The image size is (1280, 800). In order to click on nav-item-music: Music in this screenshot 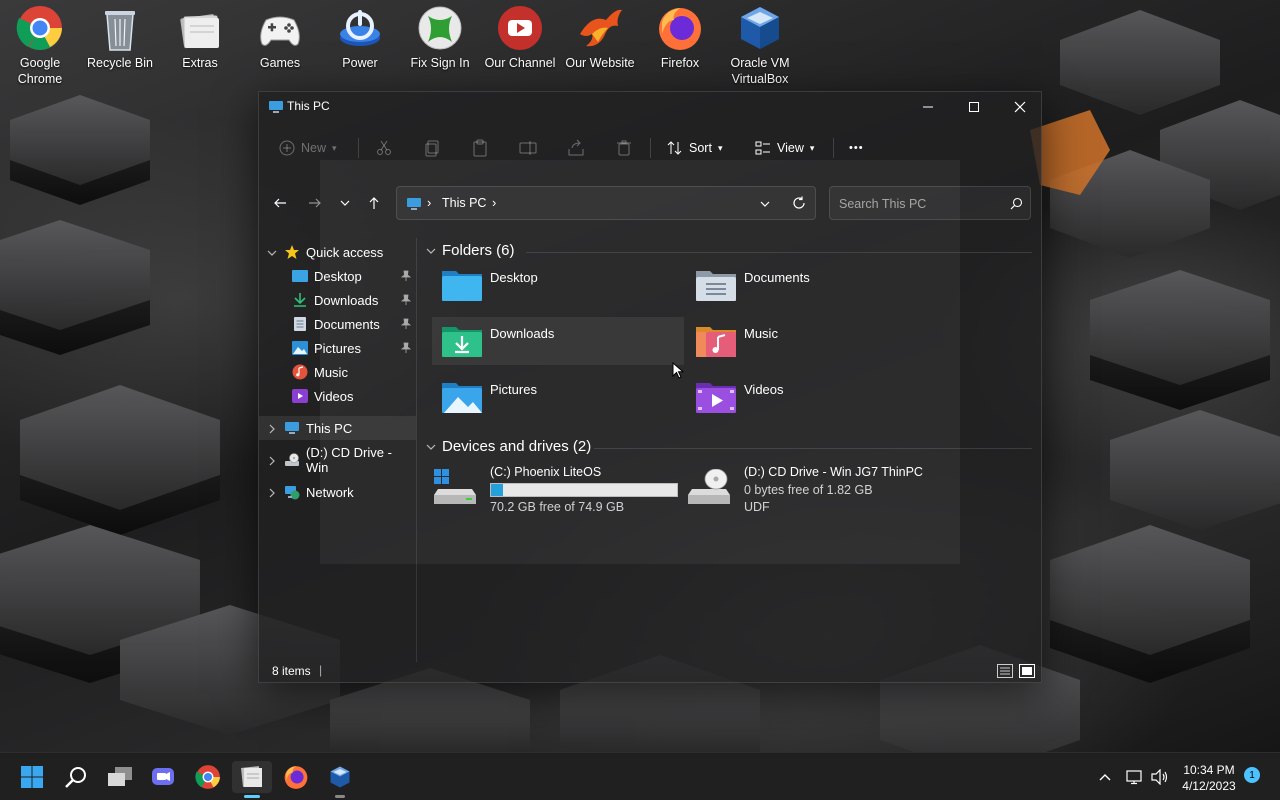, I will do `click(337, 372)`.